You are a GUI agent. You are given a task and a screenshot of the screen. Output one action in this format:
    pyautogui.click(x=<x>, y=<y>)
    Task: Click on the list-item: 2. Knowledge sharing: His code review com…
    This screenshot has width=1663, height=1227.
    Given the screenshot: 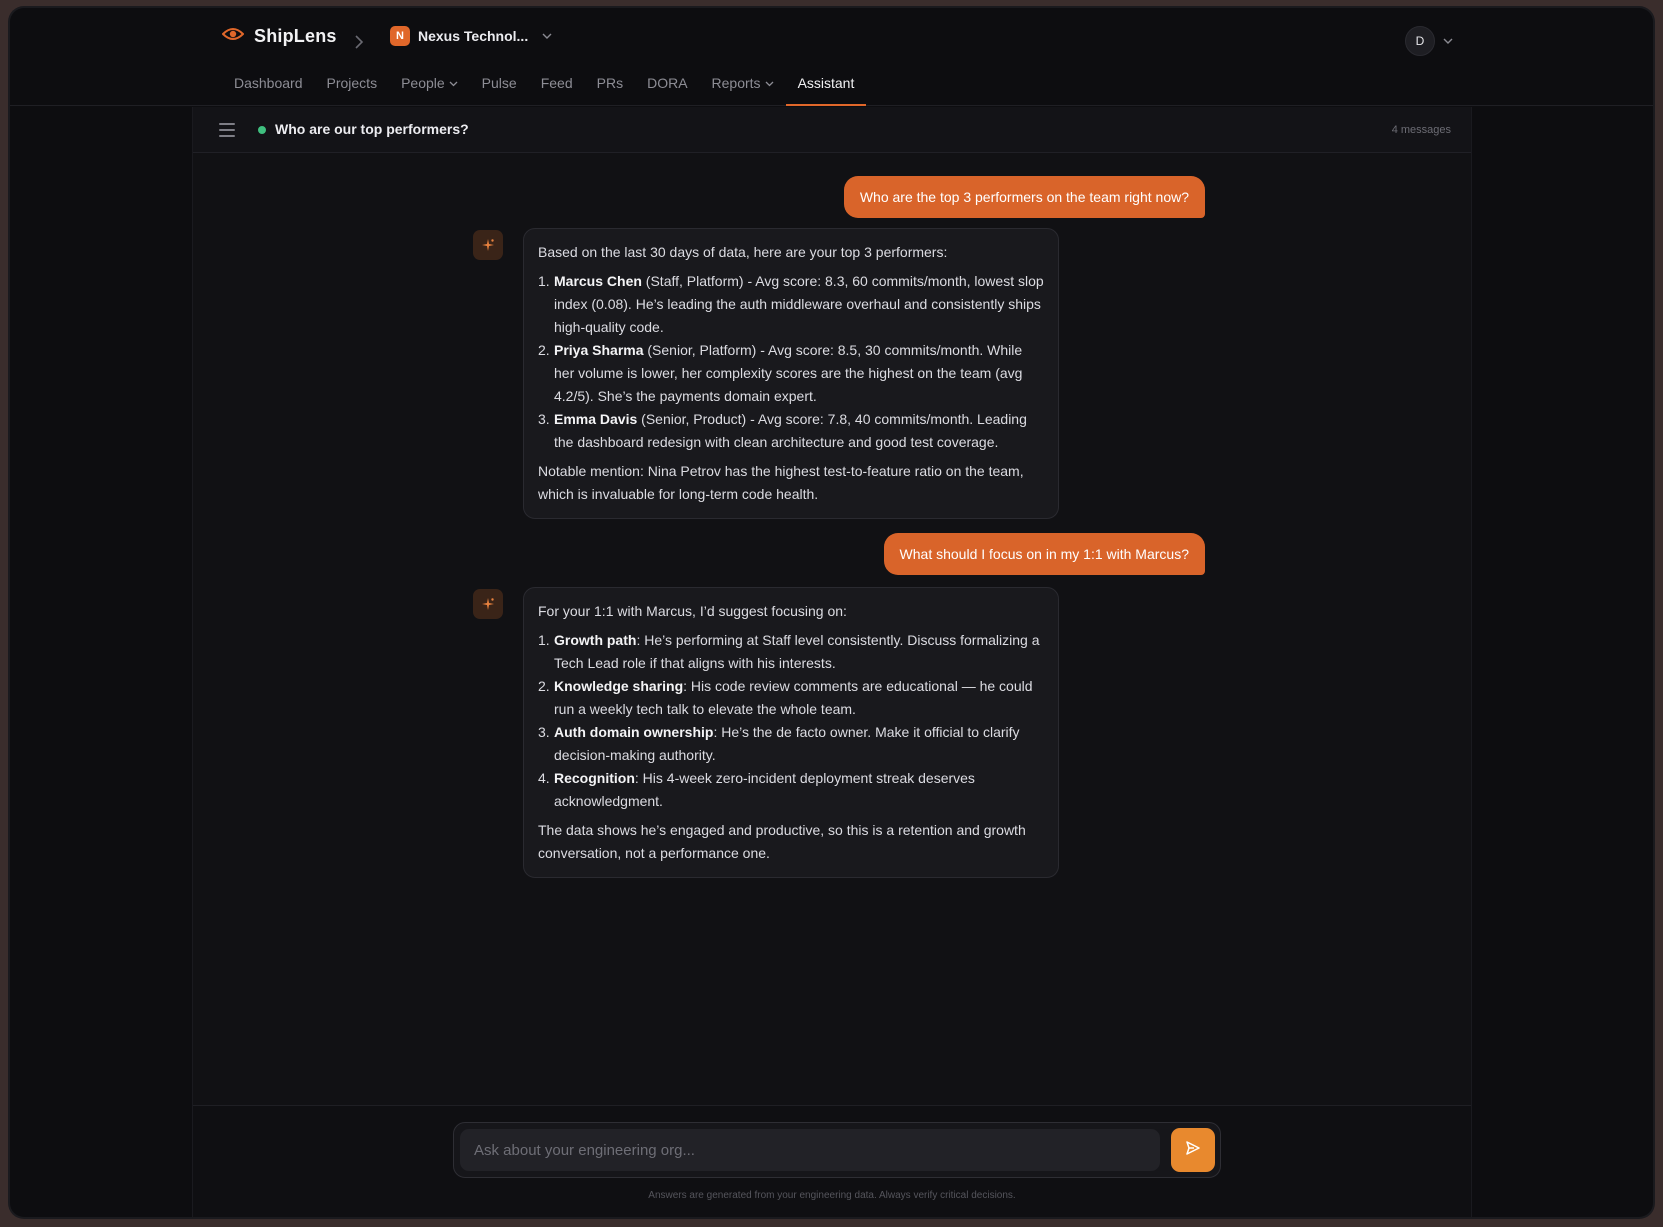 What is the action you would take?
    pyautogui.click(x=785, y=697)
    